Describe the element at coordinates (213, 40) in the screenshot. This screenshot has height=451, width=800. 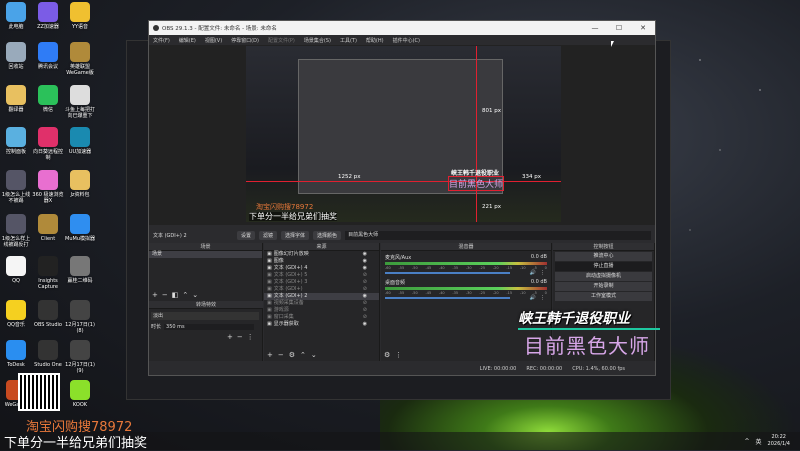
I see `menu-view: 视图(V)` at that location.